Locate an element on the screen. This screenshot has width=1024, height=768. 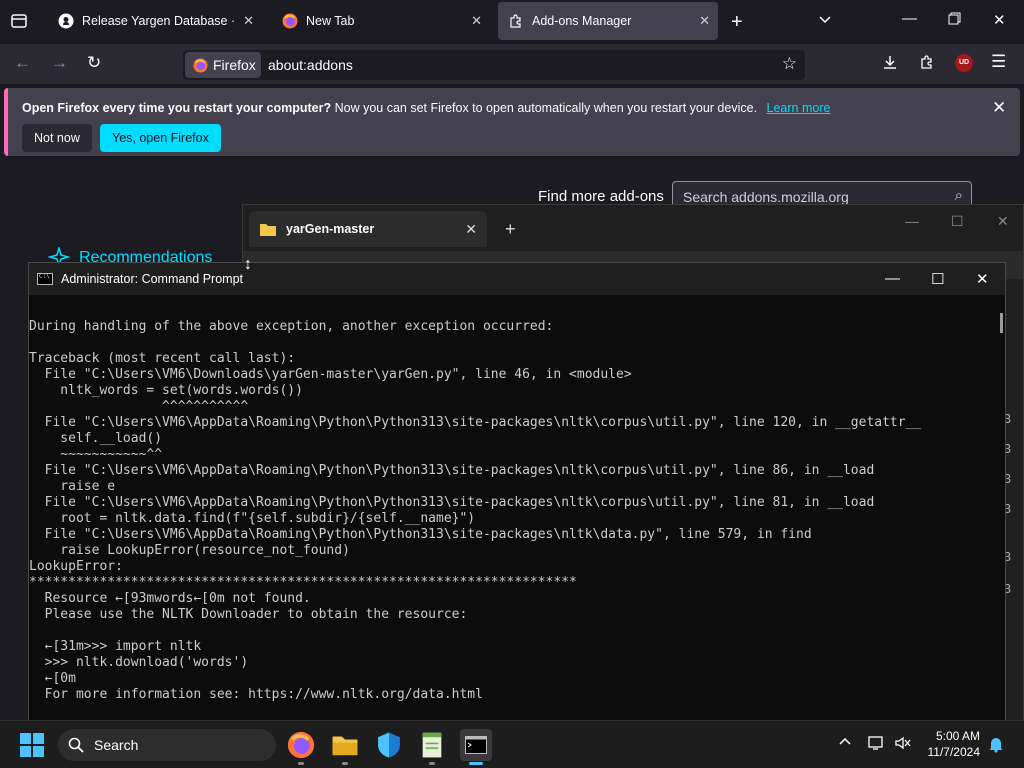
windows-taskbar: Search 5:00 AM 11/7/2024 is located at coordinates (512, 744).